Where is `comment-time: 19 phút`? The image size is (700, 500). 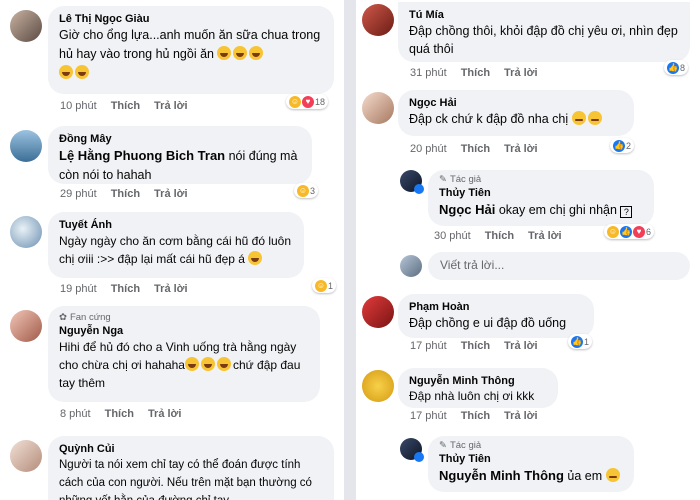
comment-time: 19 phút is located at coordinates (78, 289).